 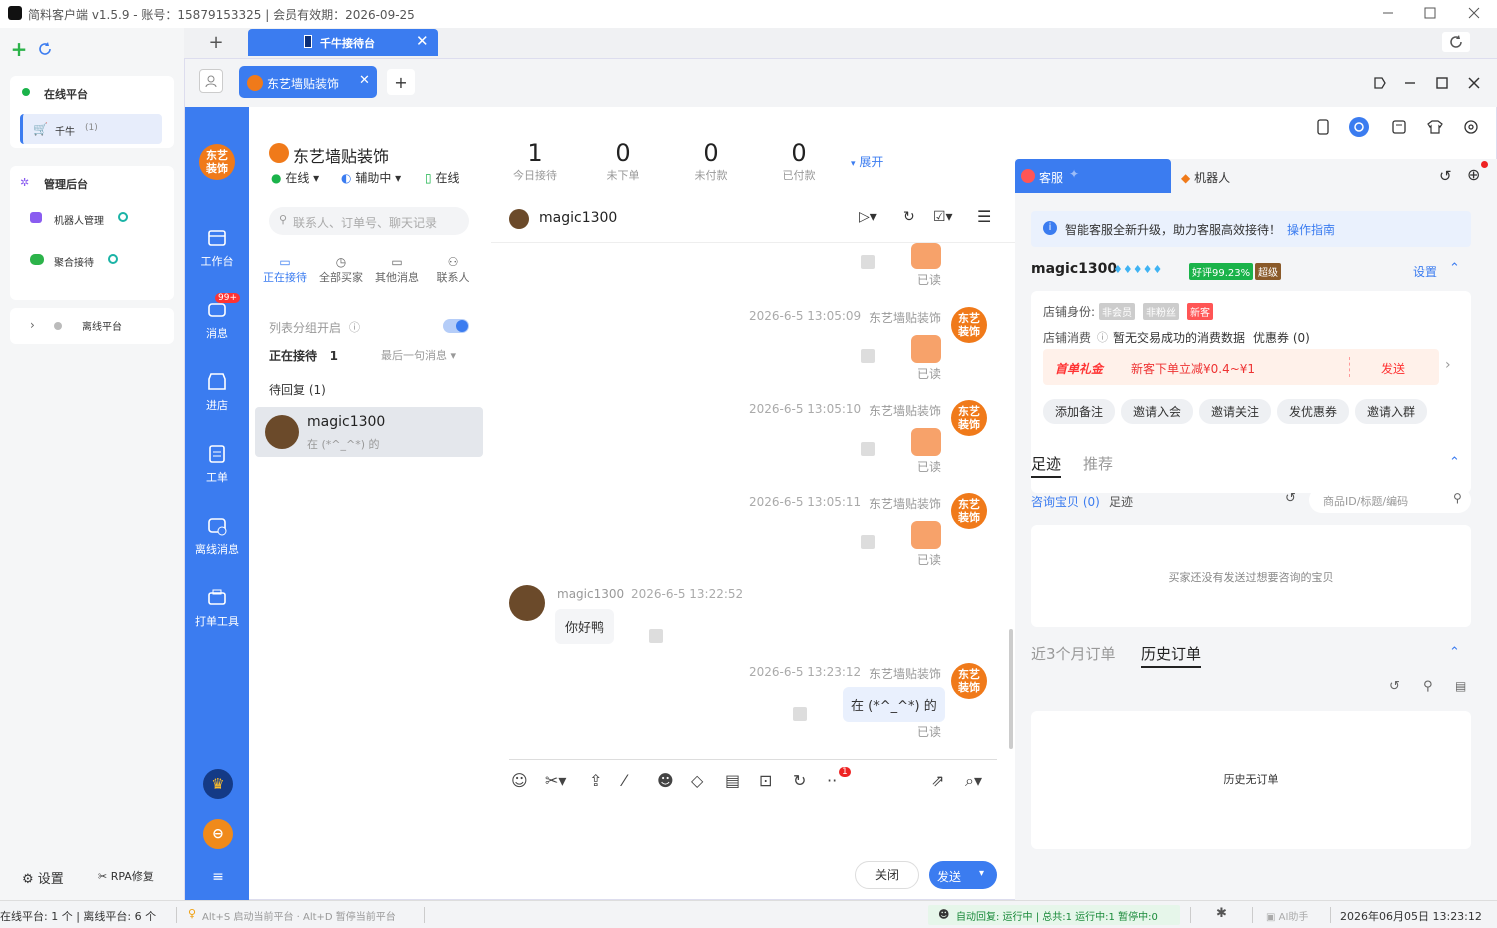 I want to click on nav-visit: 进店, so click(x=217, y=392).